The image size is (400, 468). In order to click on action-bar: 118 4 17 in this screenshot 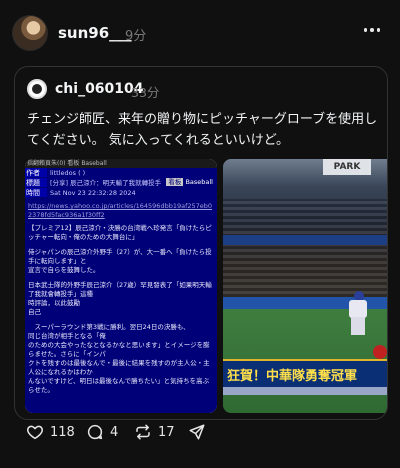, I will do `click(200, 432)`.